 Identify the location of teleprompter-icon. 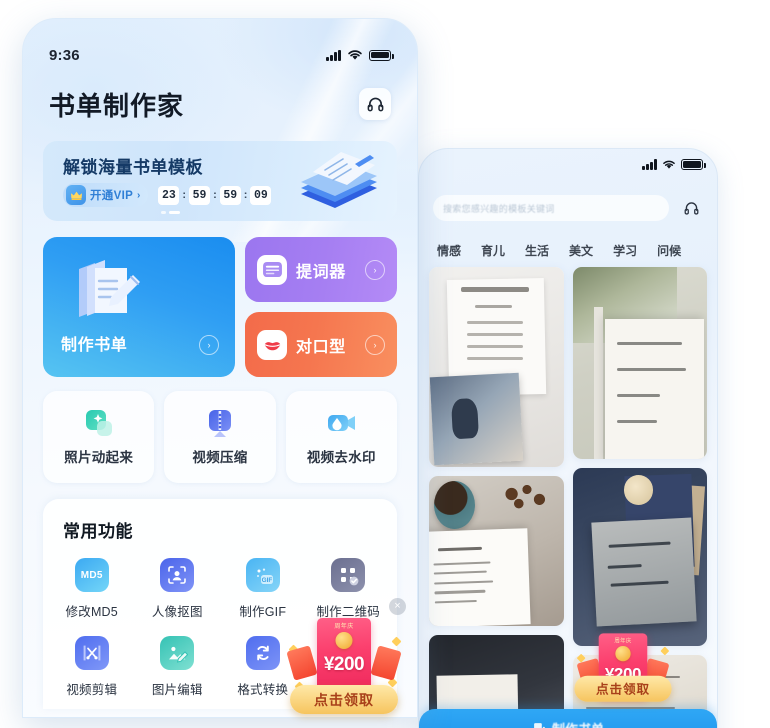
(272, 269).